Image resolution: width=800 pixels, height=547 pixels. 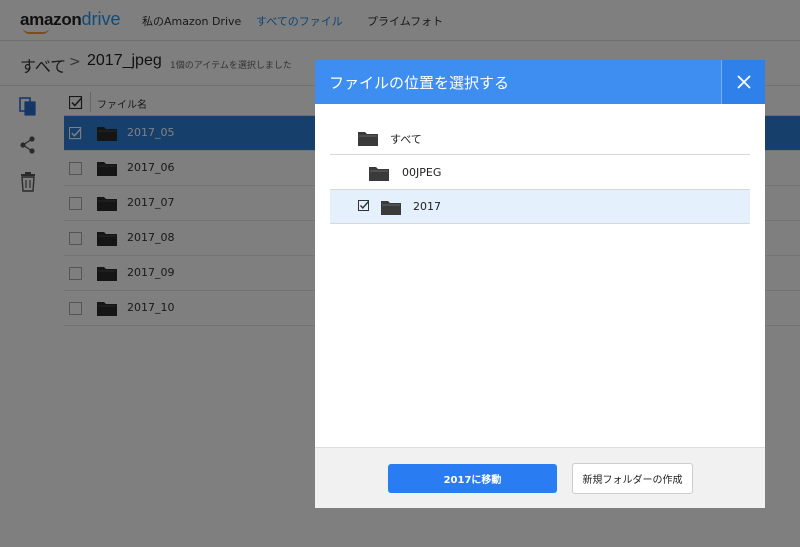 I want to click on dialog-header: ファイルの位置を選択する, so click(x=540, y=82).